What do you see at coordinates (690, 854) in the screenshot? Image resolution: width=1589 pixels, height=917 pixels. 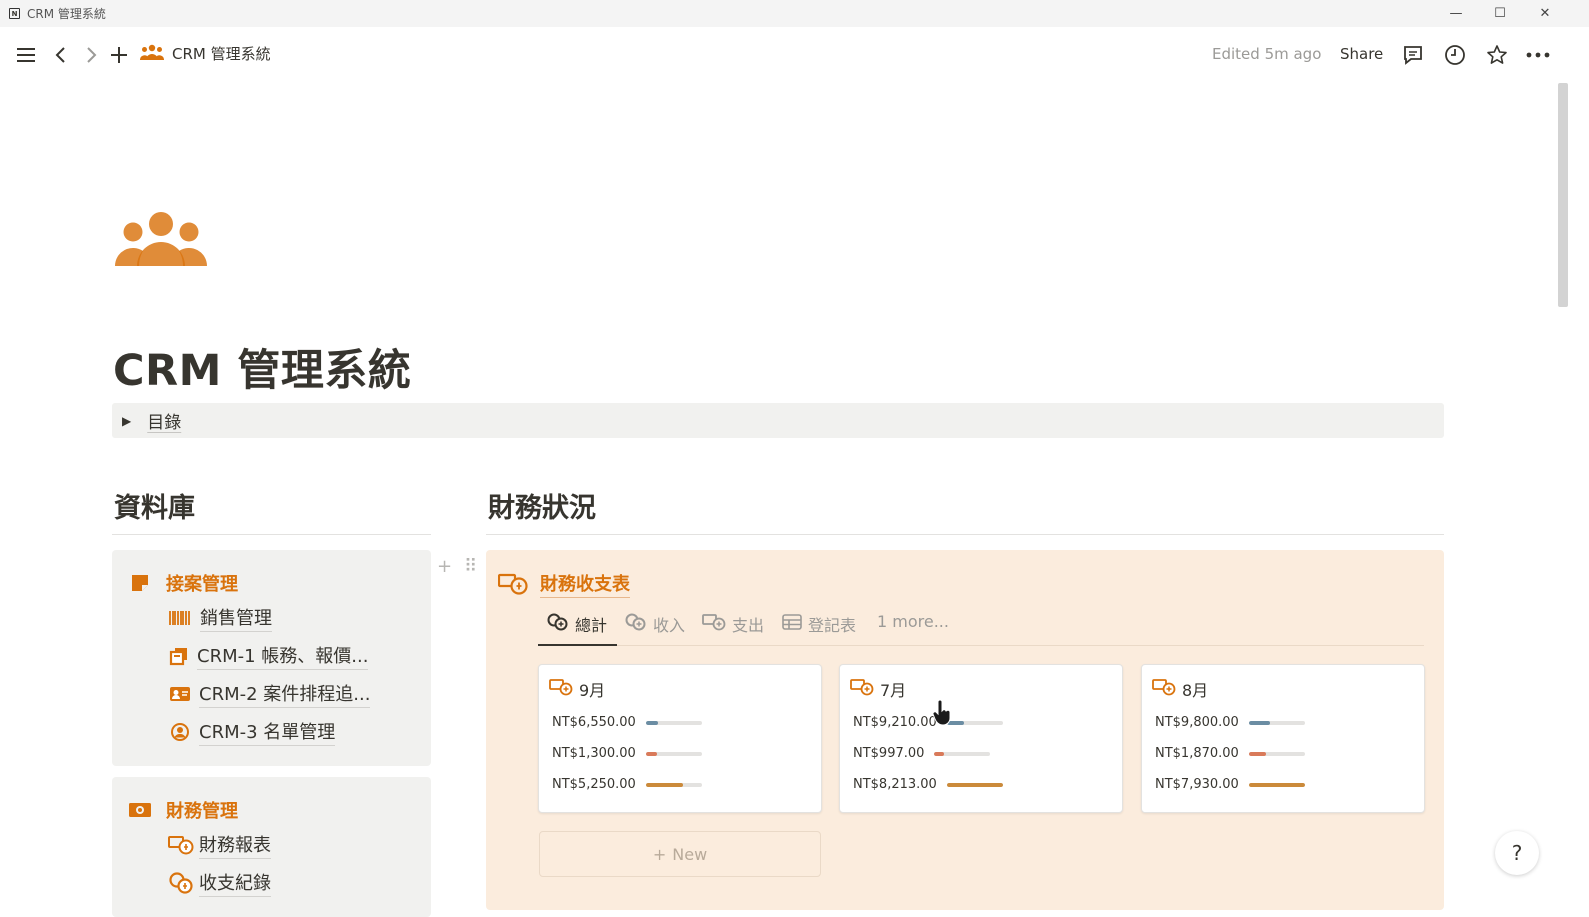 I see `new-label: New` at bounding box center [690, 854].